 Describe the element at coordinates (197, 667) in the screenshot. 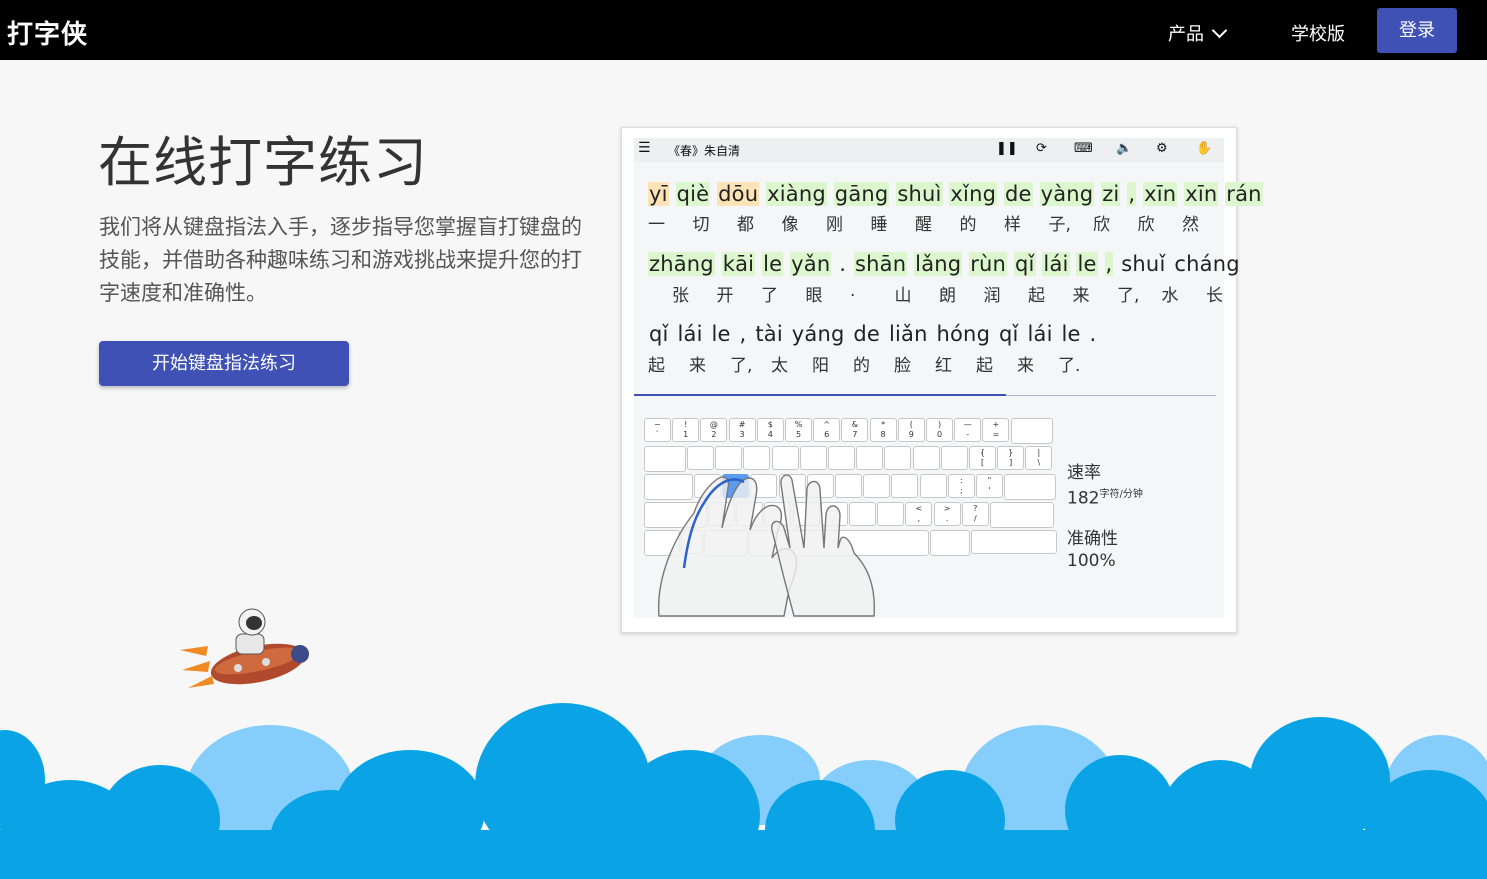

I see `rocket-flames` at that location.